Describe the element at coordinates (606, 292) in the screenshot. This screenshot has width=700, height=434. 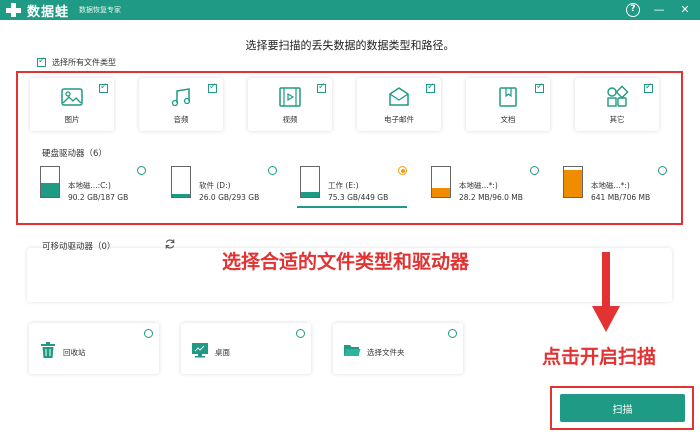
I see `annotation-arrow-icon` at that location.